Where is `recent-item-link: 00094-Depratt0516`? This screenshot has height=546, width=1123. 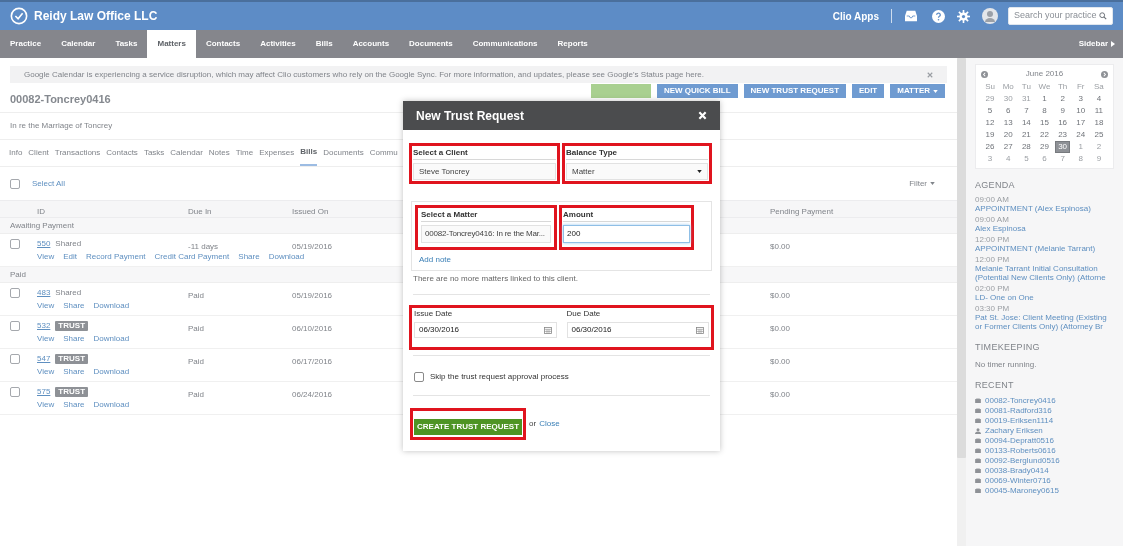
recent-item-link: 00094-Depratt0516 is located at coordinates (1019, 440).